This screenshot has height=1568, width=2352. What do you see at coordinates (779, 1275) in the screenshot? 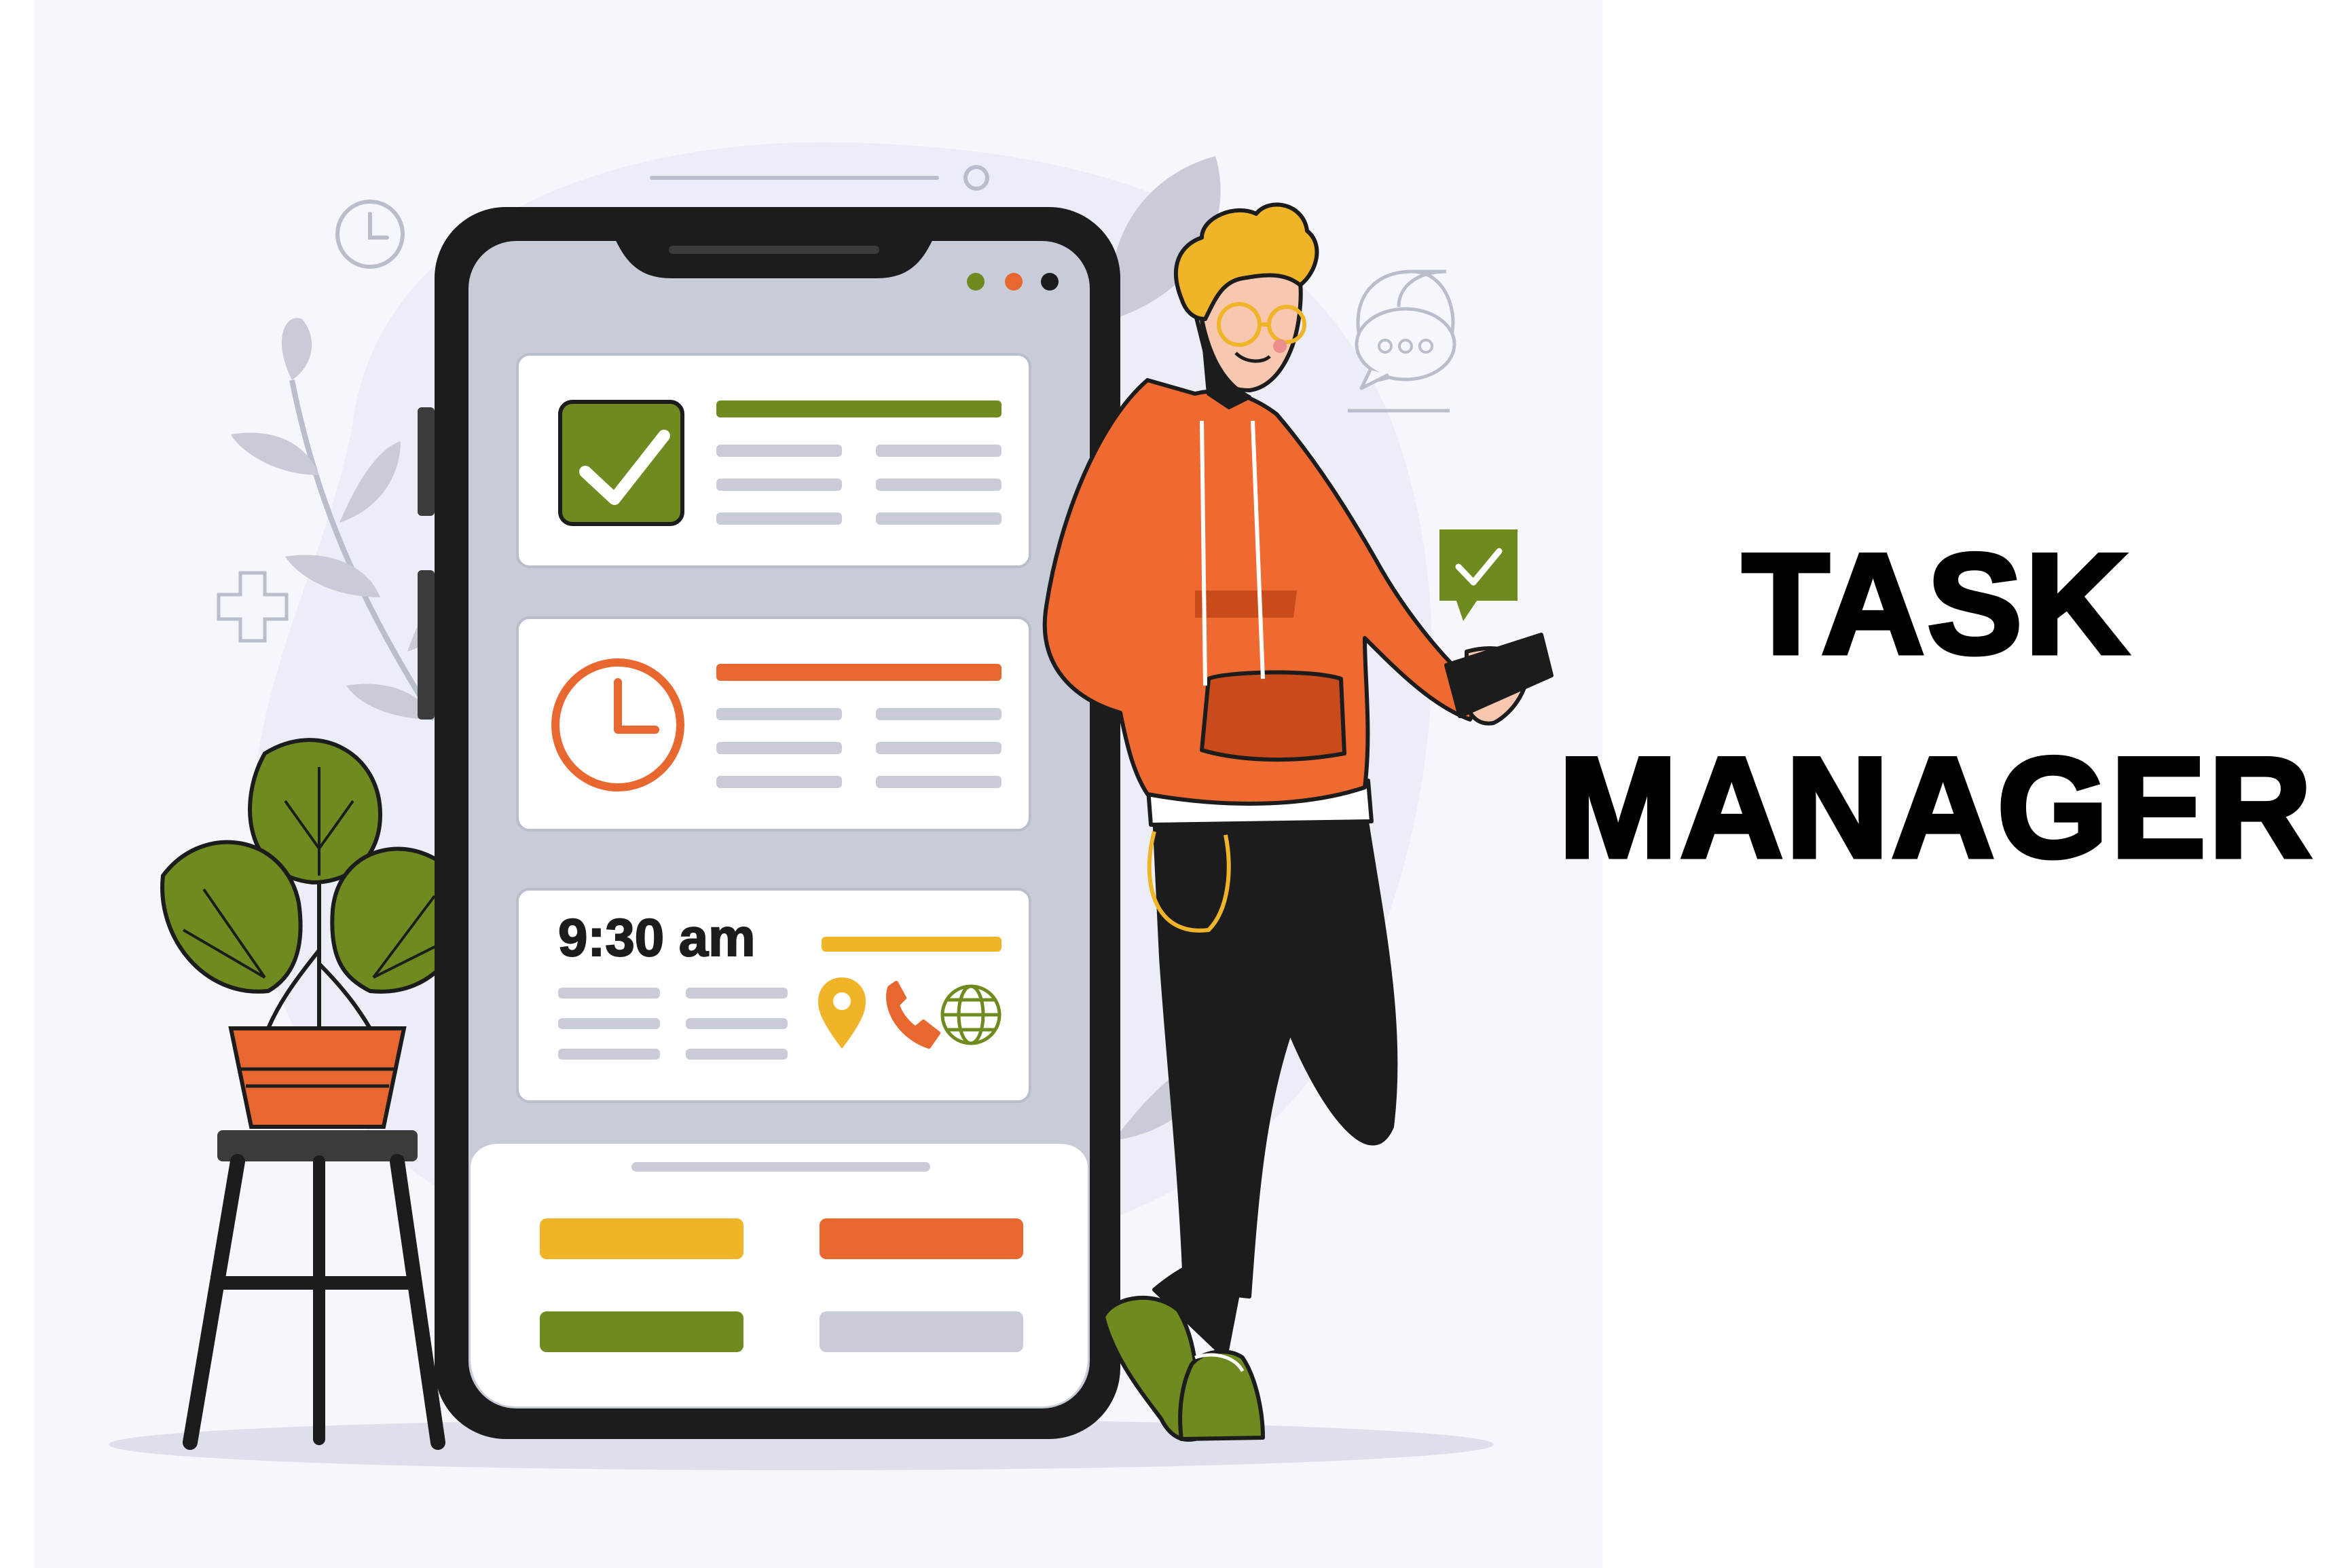
I see `bottom-sheet` at bounding box center [779, 1275].